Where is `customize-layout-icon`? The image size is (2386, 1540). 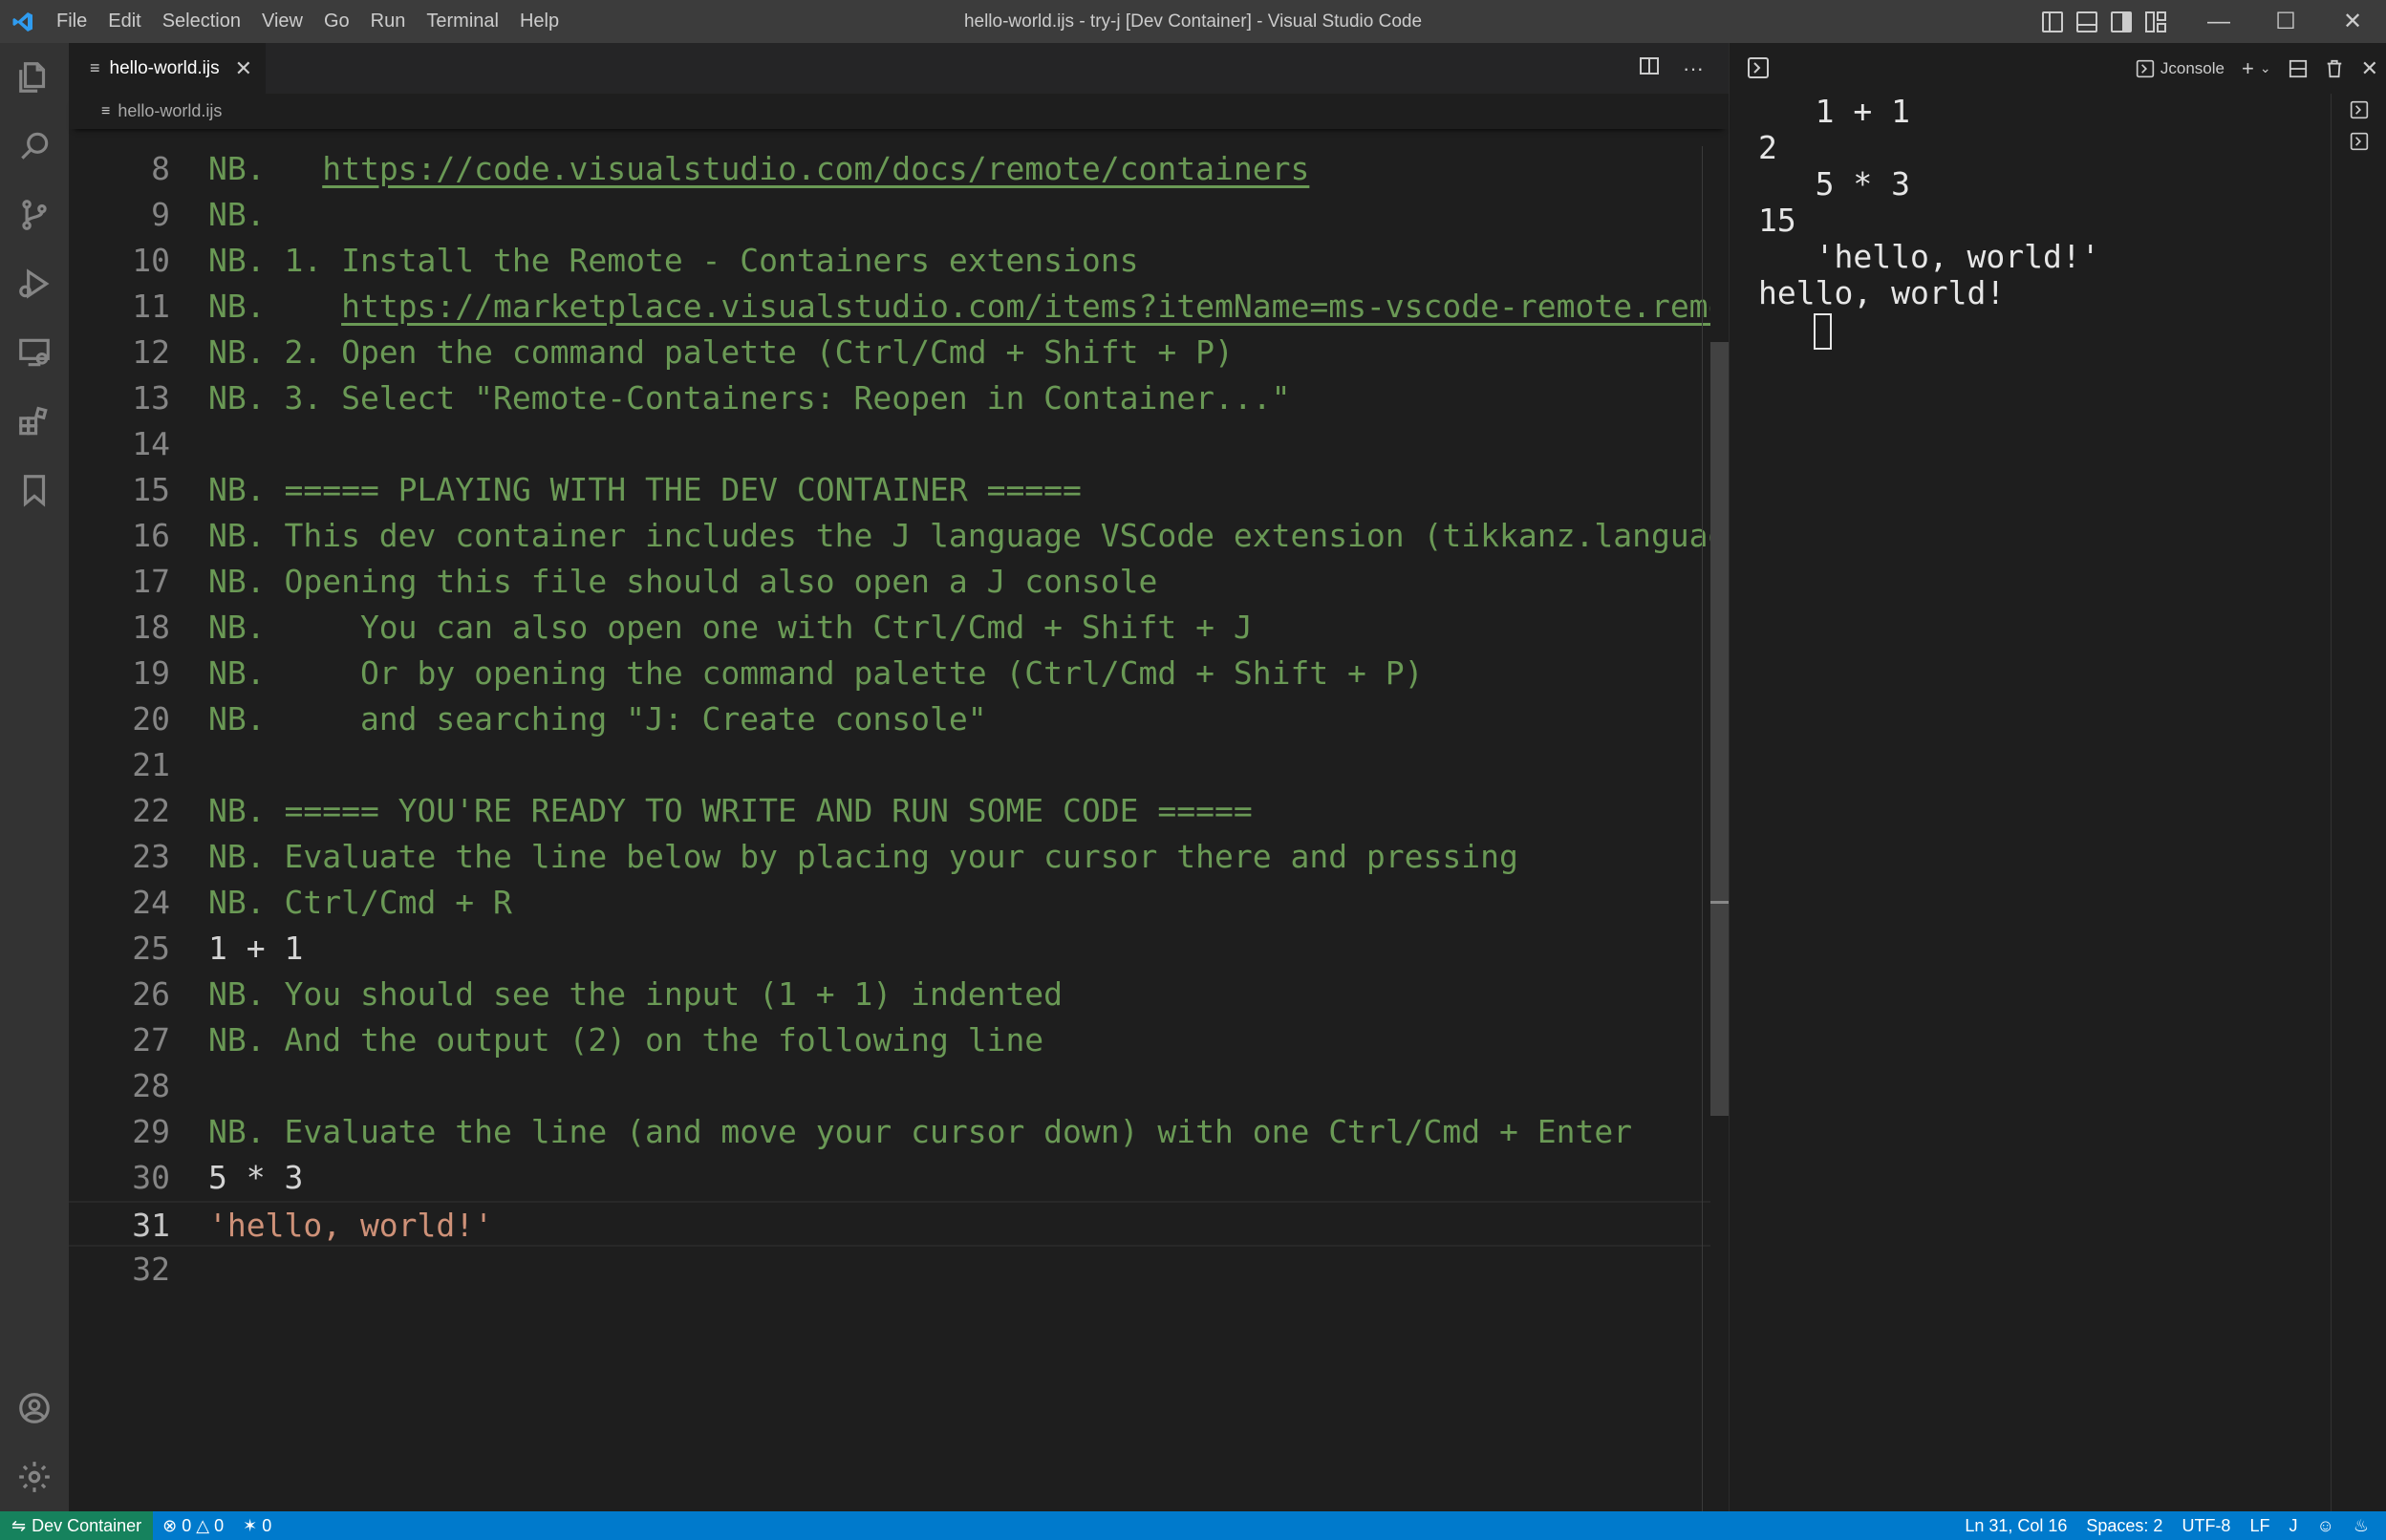
customize-layout-icon is located at coordinates (2155, 21).